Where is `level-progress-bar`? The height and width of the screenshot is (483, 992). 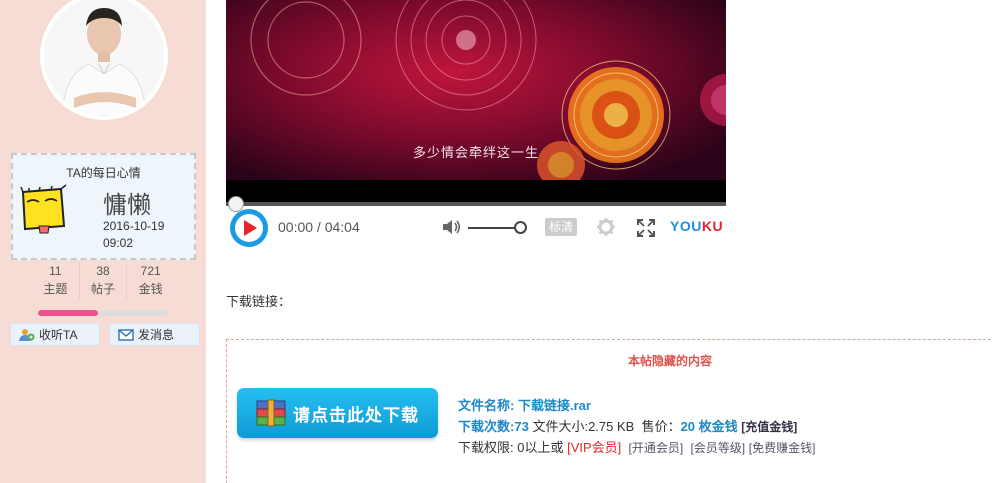 level-progress-bar is located at coordinates (103, 313).